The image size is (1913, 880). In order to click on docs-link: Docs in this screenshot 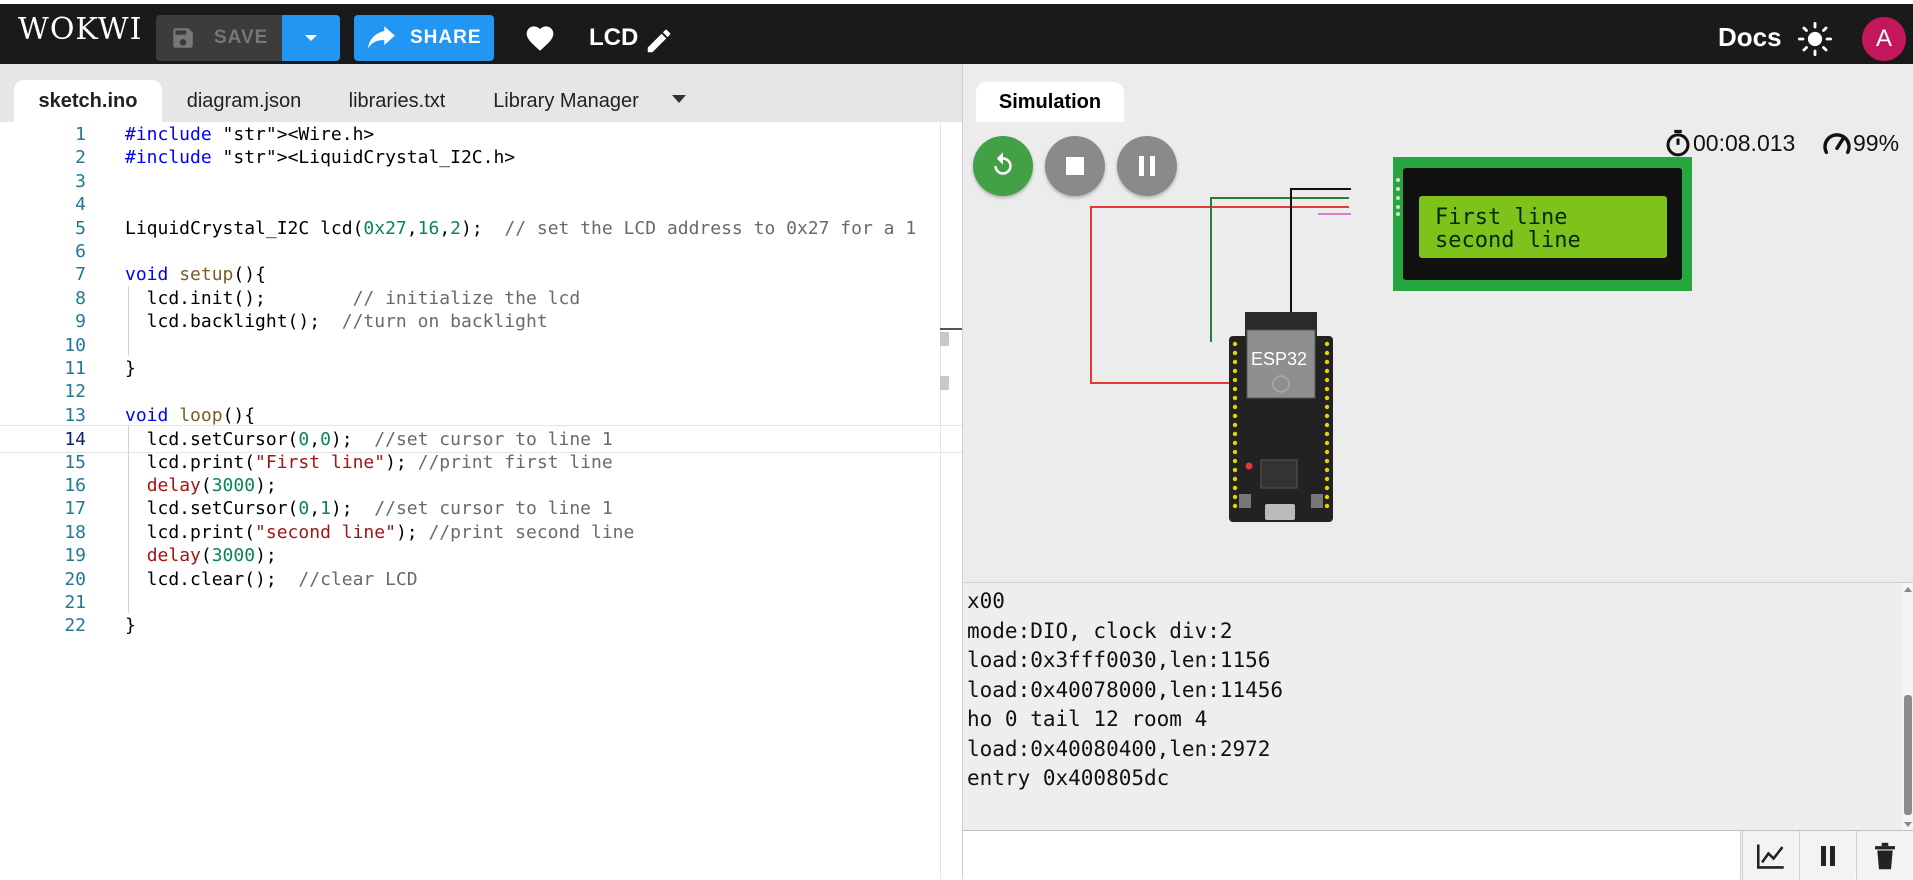, I will do `click(1750, 37)`.